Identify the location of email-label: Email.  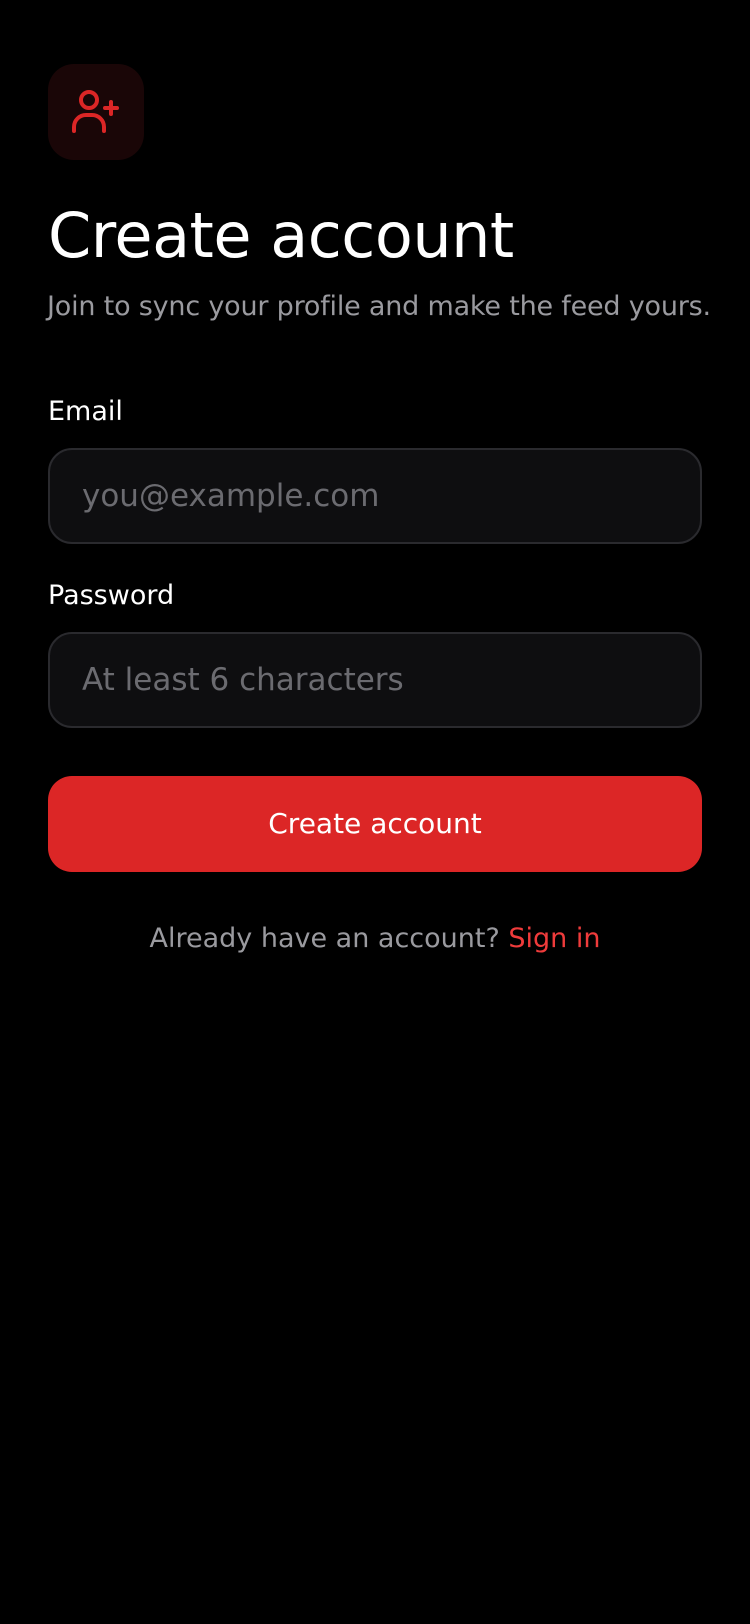
(85, 411).